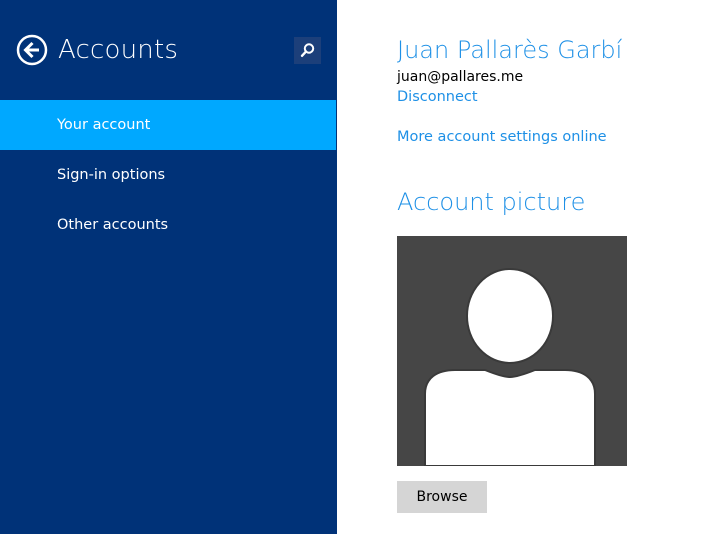 The image size is (716, 534). Describe the element at coordinates (442, 497) in the screenshot. I see `browse-button: Browse` at that location.